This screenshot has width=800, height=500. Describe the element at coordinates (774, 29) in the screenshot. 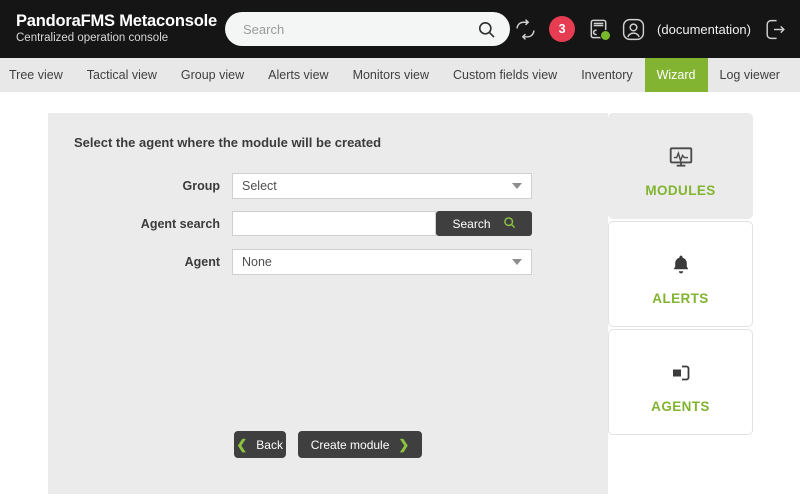

I see `logout-icon` at that location.